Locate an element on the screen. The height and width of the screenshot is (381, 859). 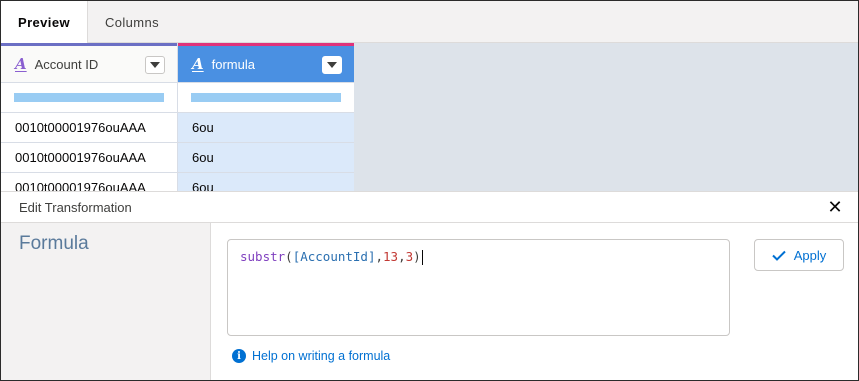
help-link: i Help on writing a formula is located at coordinates (311, 356).